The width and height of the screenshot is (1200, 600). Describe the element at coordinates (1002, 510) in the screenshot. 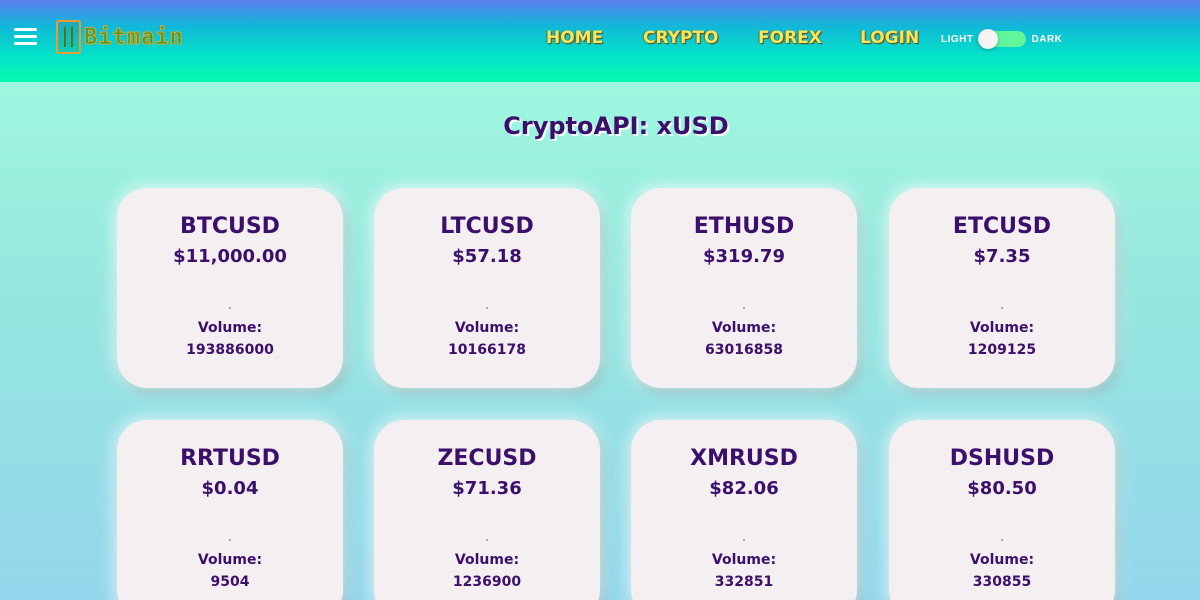

I see `ticker-card-dshusd: DSHUSD $80.50 Volume: 330855` at that location.